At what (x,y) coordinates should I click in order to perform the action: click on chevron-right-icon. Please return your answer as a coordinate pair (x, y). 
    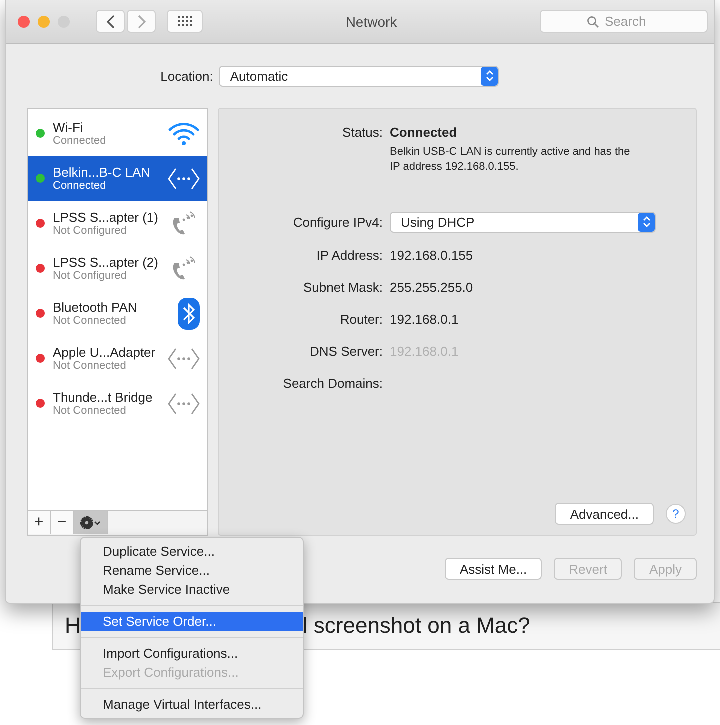
    Looking at the image, I should click on (141, 21).